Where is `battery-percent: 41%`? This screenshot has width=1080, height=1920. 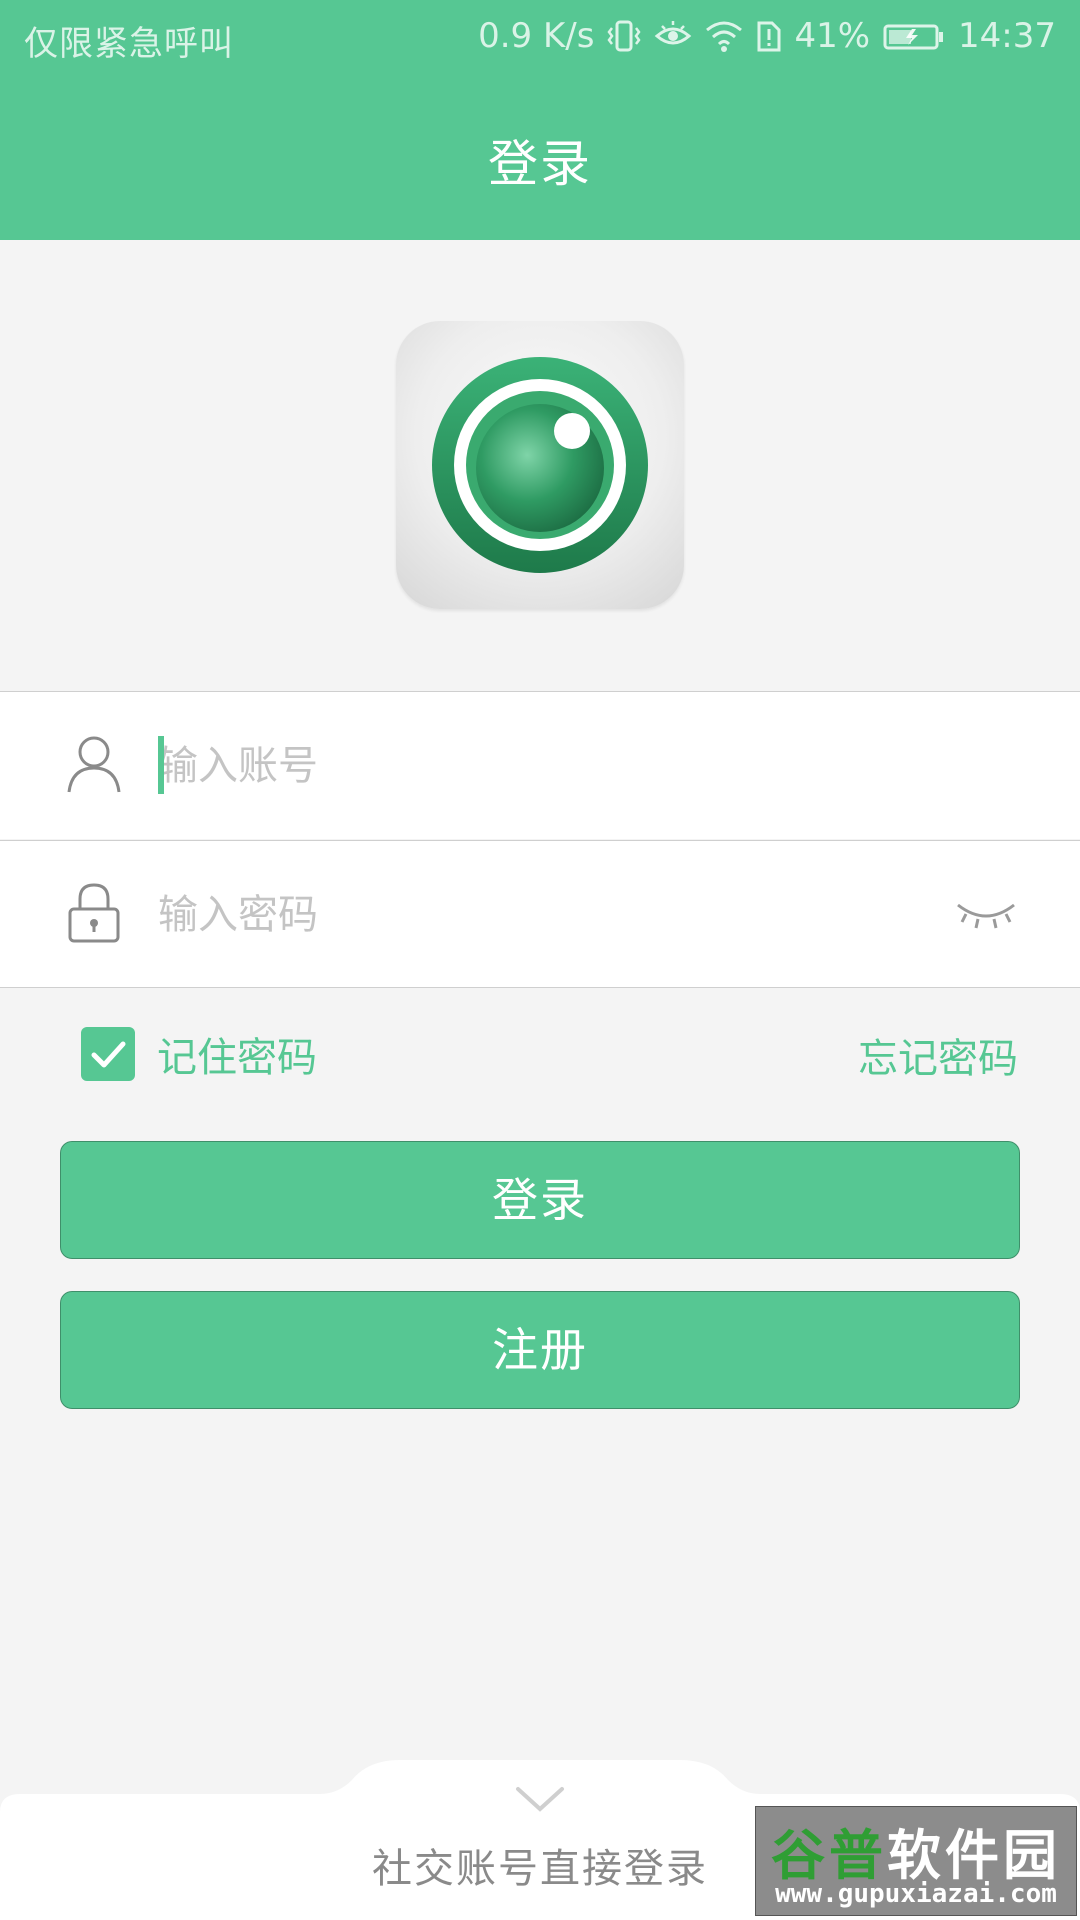 battery-percent: 41% is located at coordinates (832, 36).